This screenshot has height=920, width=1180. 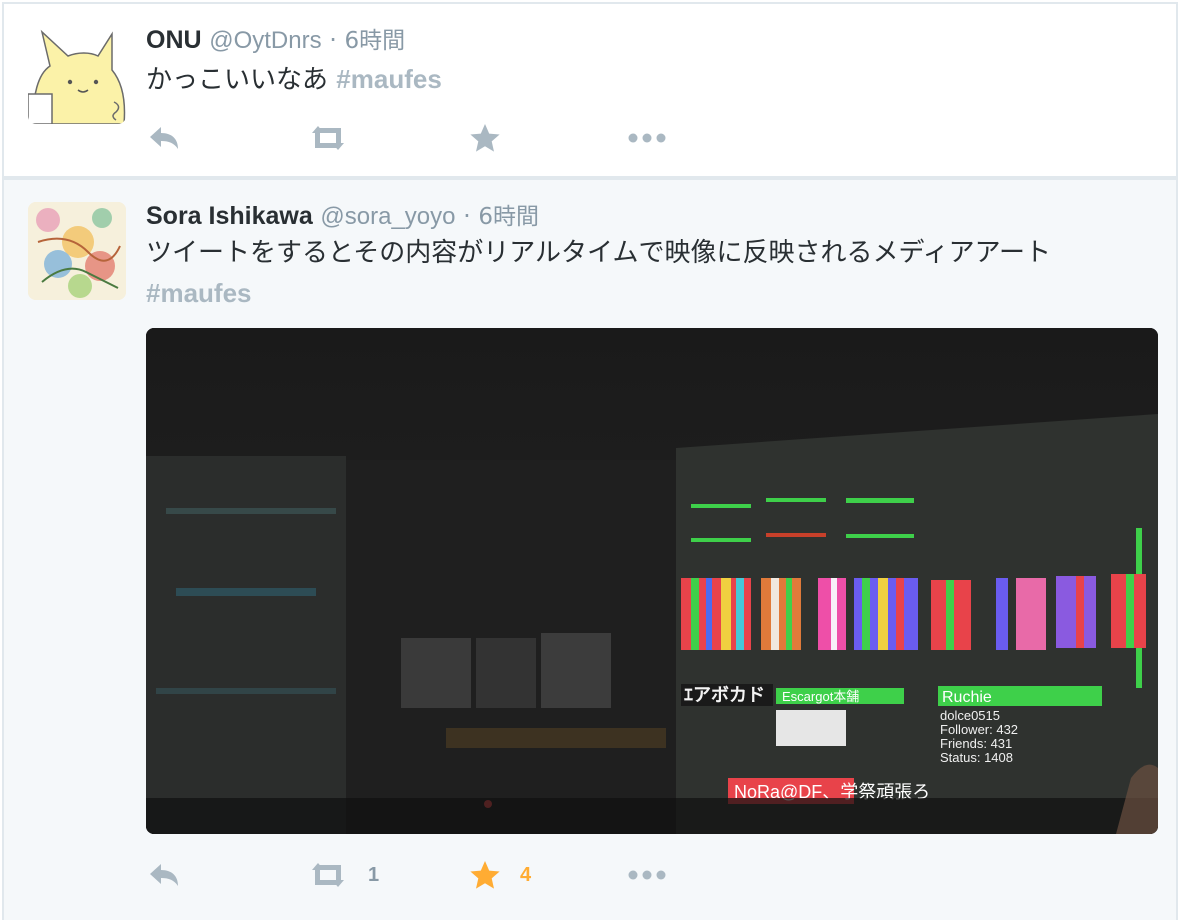 I want to click on tweet-text: かっこいいなあ #maufes, so click(x=294, y=79).